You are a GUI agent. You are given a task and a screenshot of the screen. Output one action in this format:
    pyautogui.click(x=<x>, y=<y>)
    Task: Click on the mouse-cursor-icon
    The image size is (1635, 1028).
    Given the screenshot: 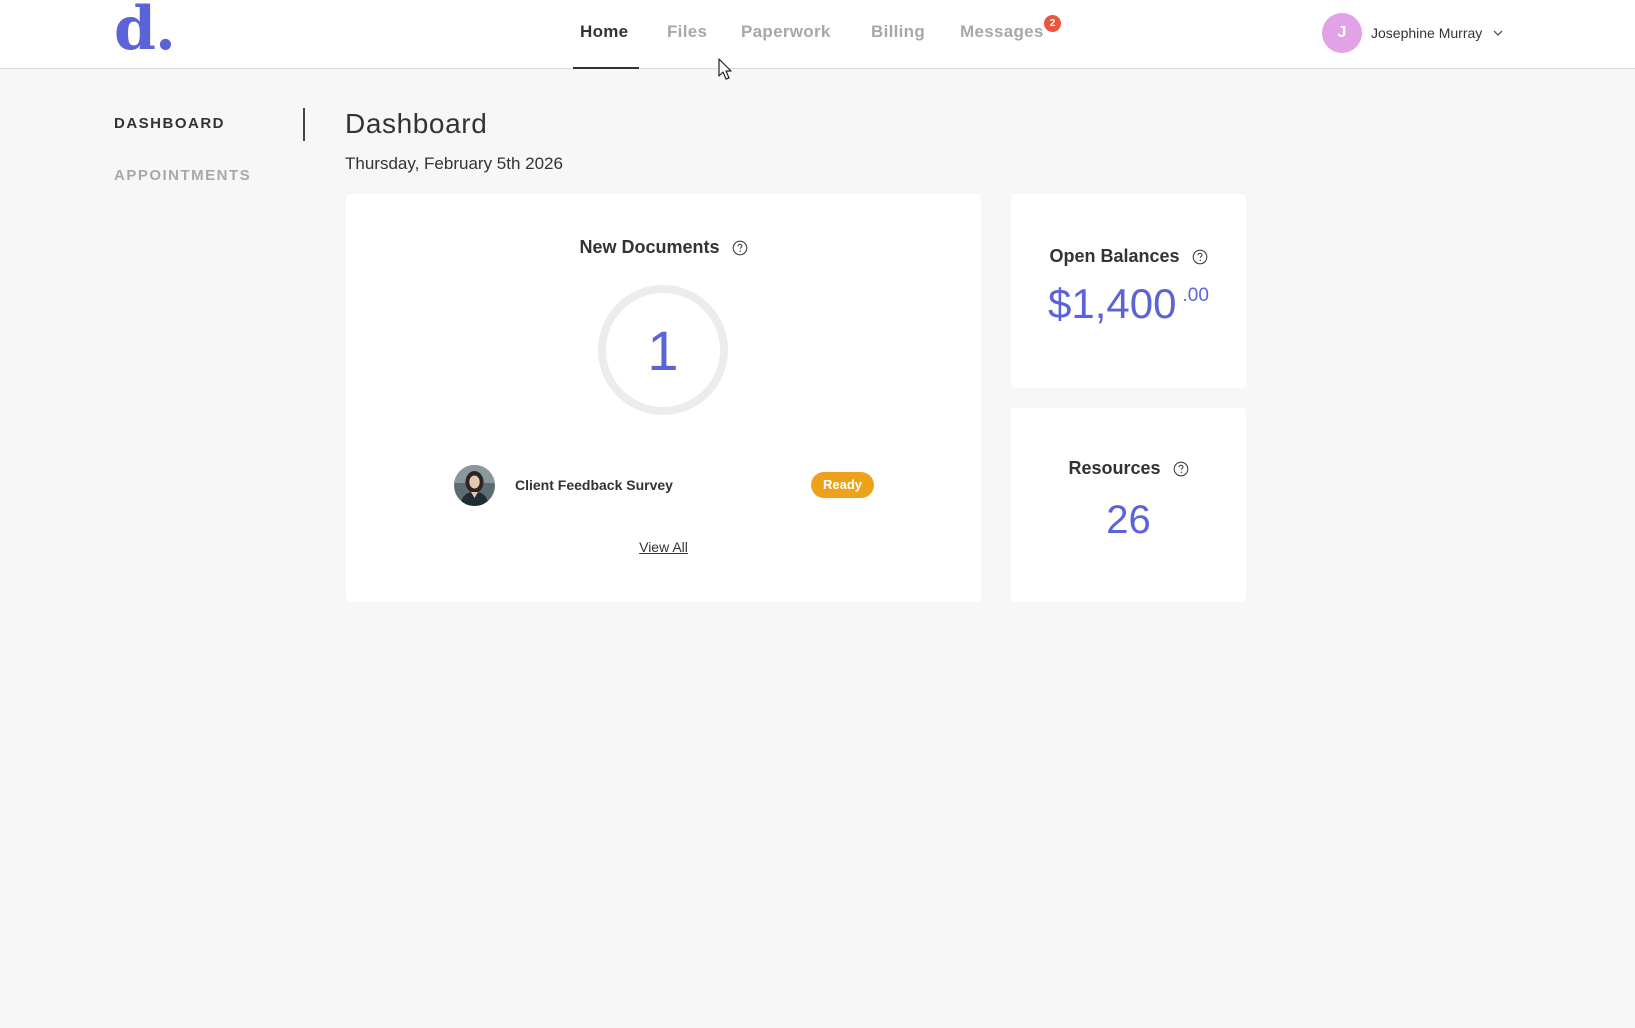 What is the action you would take?
    pyautogui.click(x=725, y=69)
    